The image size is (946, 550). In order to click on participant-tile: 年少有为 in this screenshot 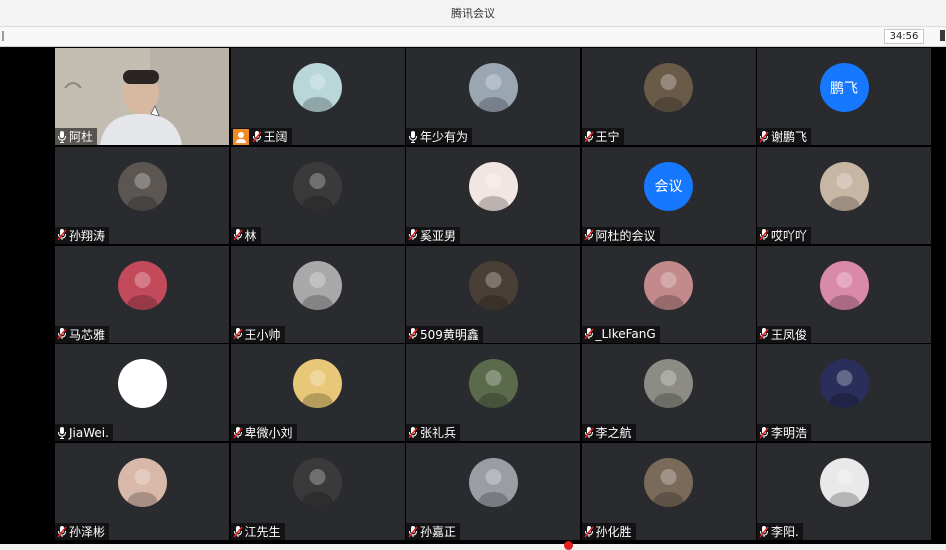, I will do `click(493, 96)`.